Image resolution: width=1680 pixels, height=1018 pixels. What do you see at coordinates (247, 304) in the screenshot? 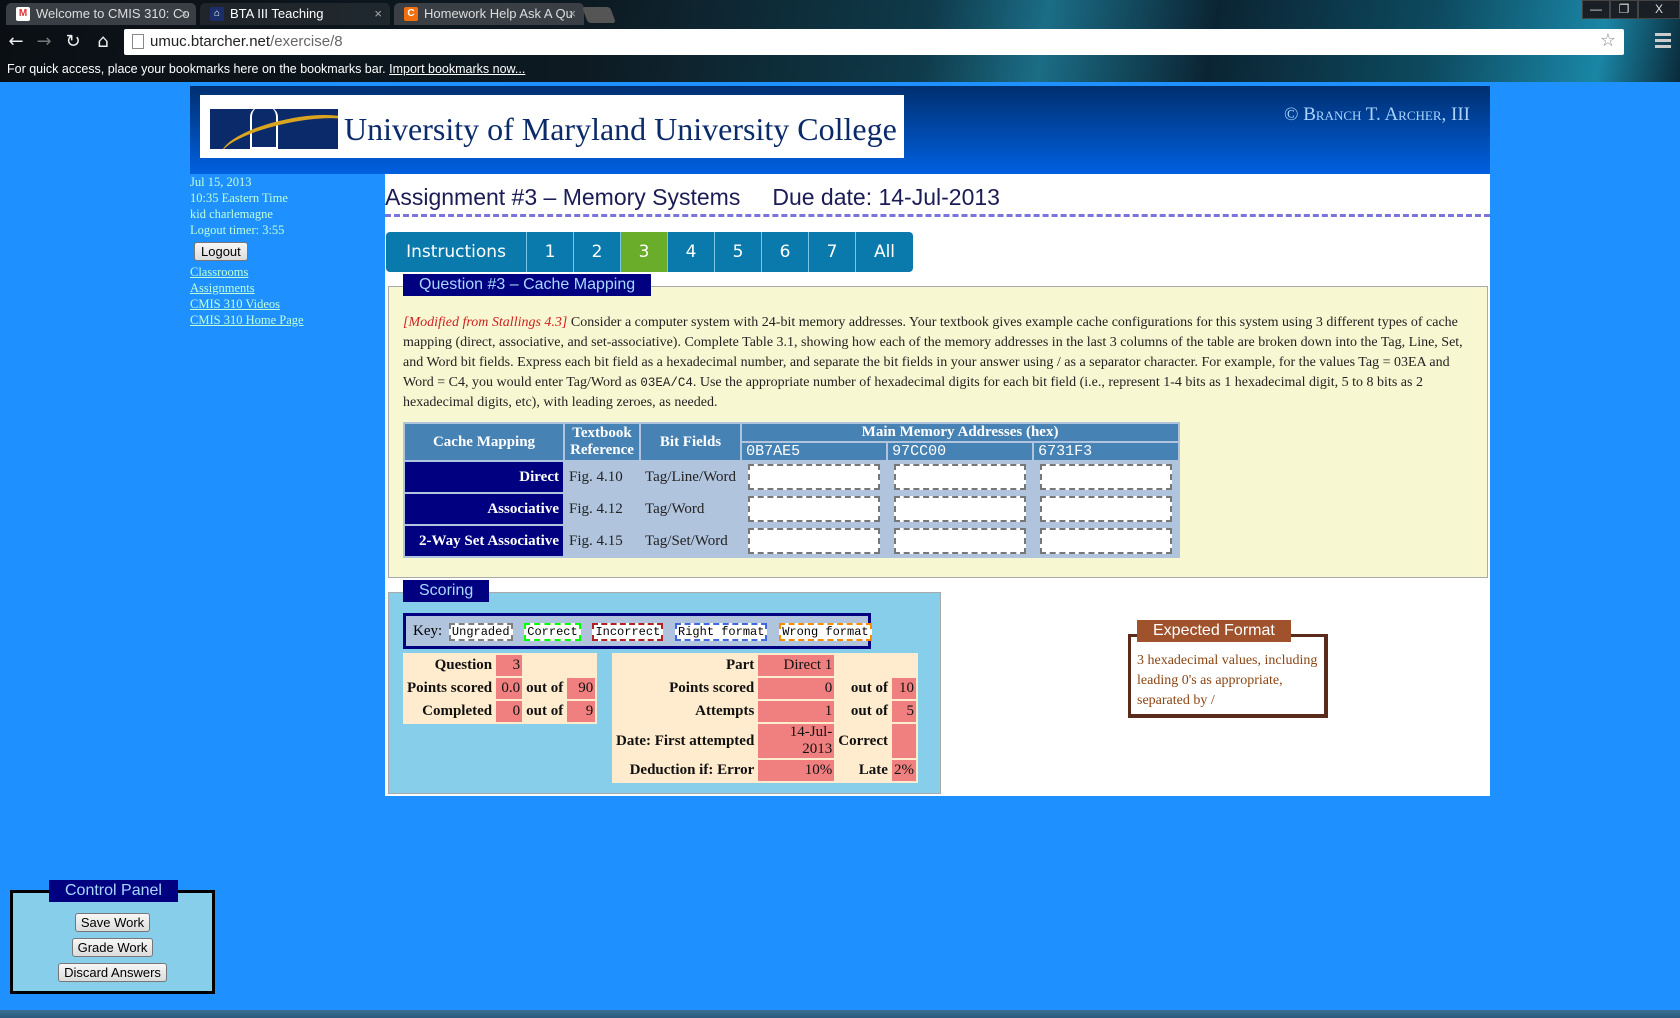
I see `sidebar-link-videos: CMIS 310 Videos` at bounding box center [247, 304].